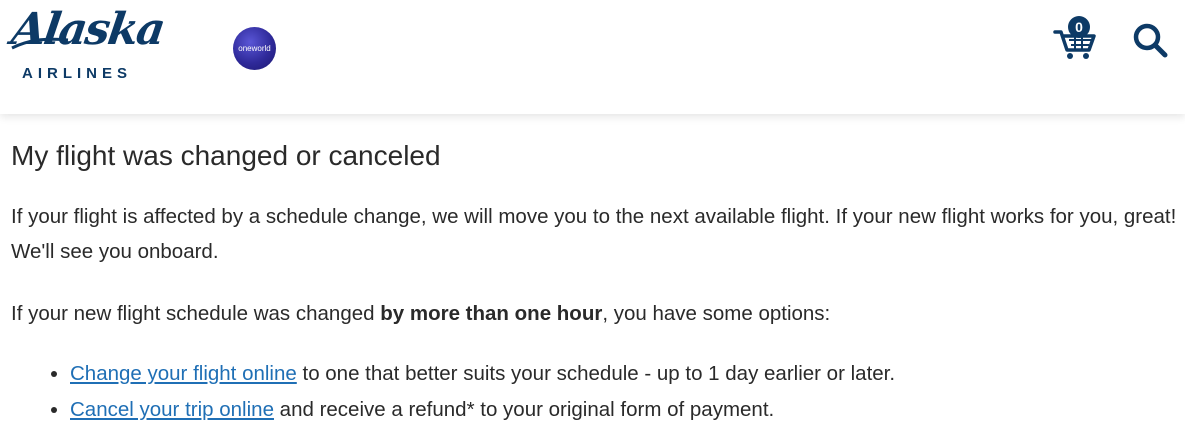 The width and height of the screenshot is (1185, 432). What do you see at coordinates (491, 313) in the screenshot?
I see `options-intro-bold: by more than one hour` at bounding box center [491, 313].